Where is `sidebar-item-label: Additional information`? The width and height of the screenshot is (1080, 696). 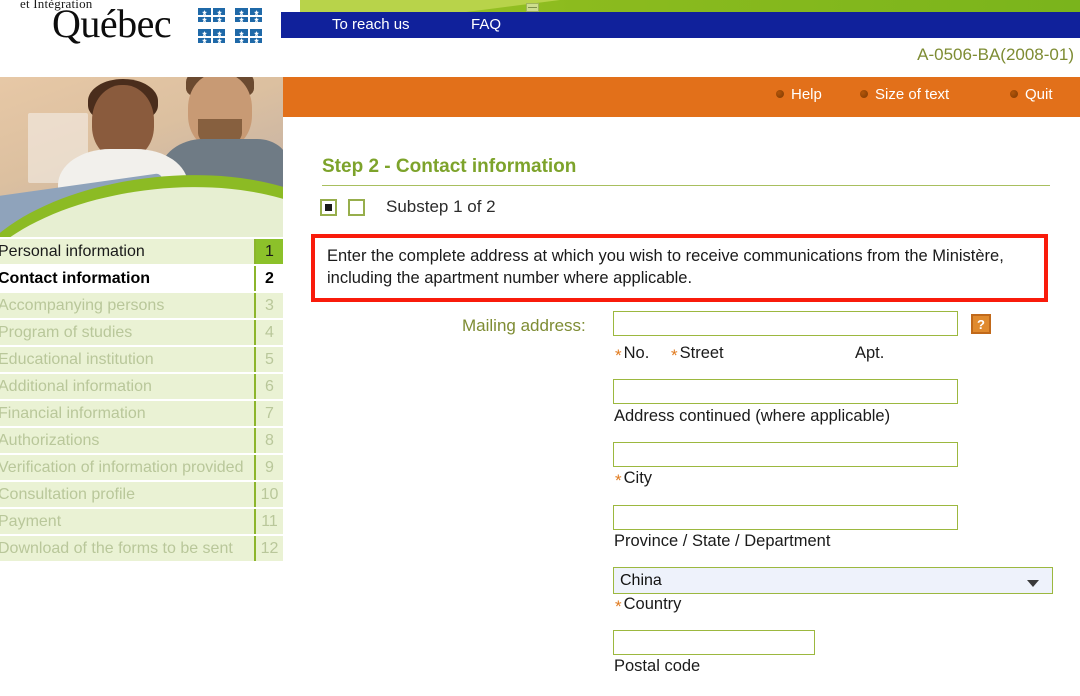
sidebar-item-label: Additional information is located at coordinates (76, 386).